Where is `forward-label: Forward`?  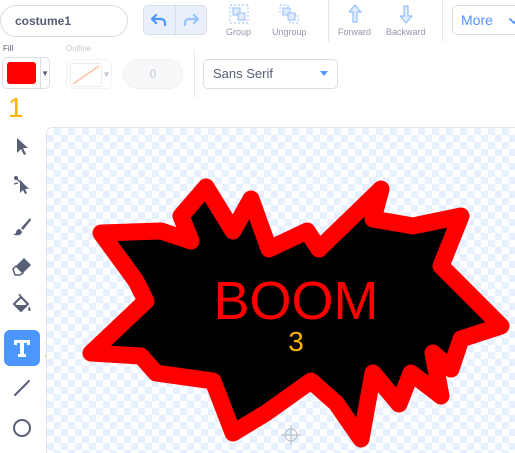
forward-label: Forward is located at coordinates (355, 32).